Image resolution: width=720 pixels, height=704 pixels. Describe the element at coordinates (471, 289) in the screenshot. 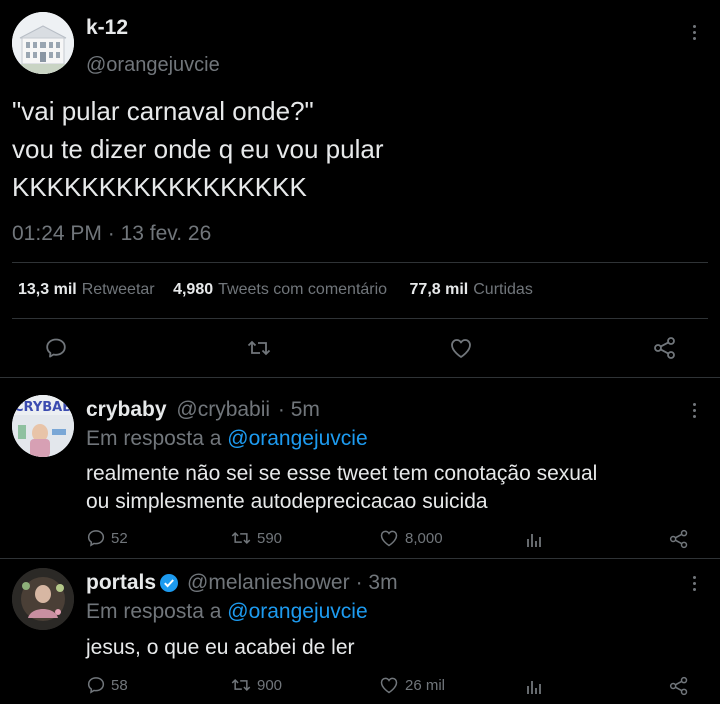

I see `likes-stat: 77,8 mil Curtidas` at that location.